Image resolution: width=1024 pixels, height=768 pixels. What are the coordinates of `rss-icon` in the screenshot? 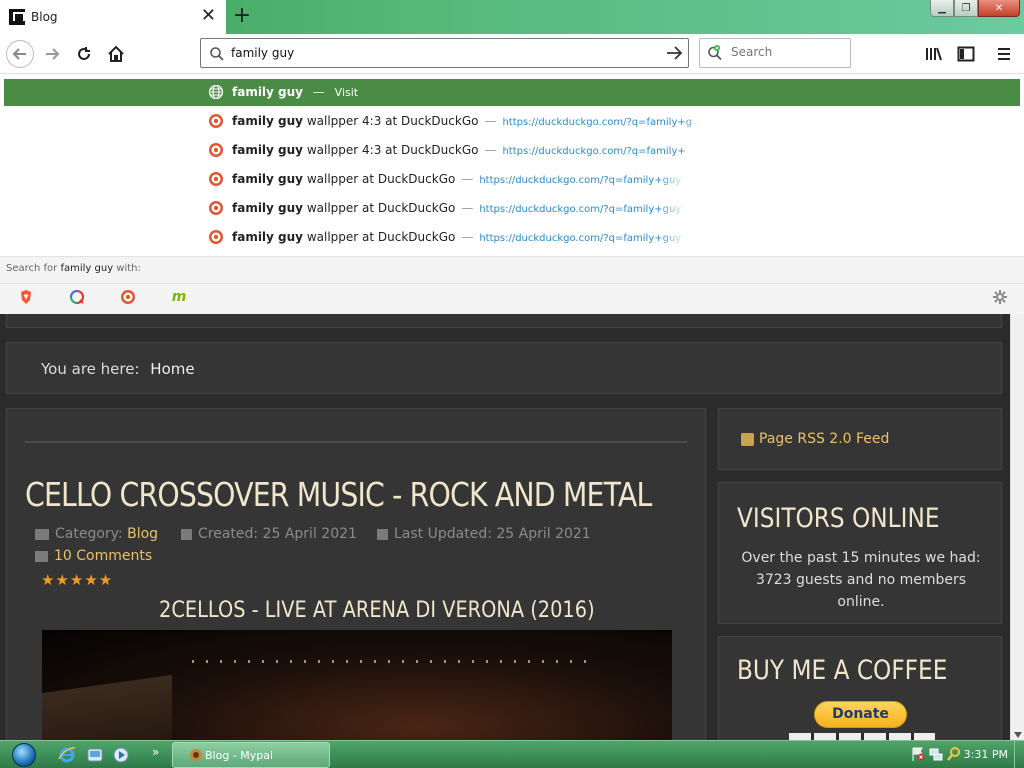 It's located at (747, 439).